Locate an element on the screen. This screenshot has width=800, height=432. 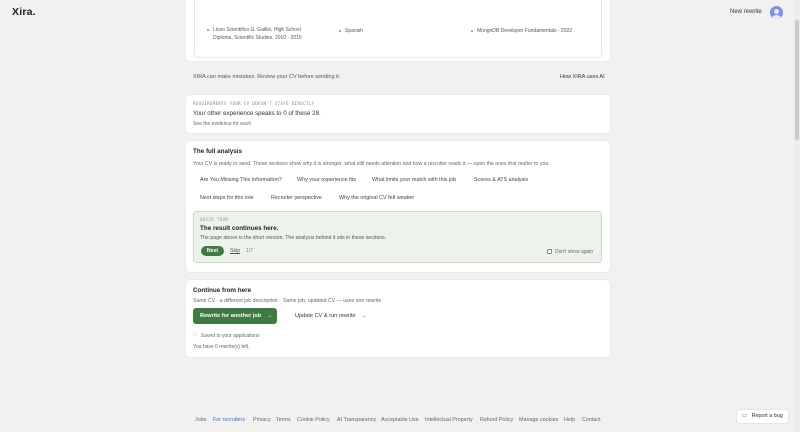
footer-link-refund-policy: Refund Policy is located at coordinates (496, 420).